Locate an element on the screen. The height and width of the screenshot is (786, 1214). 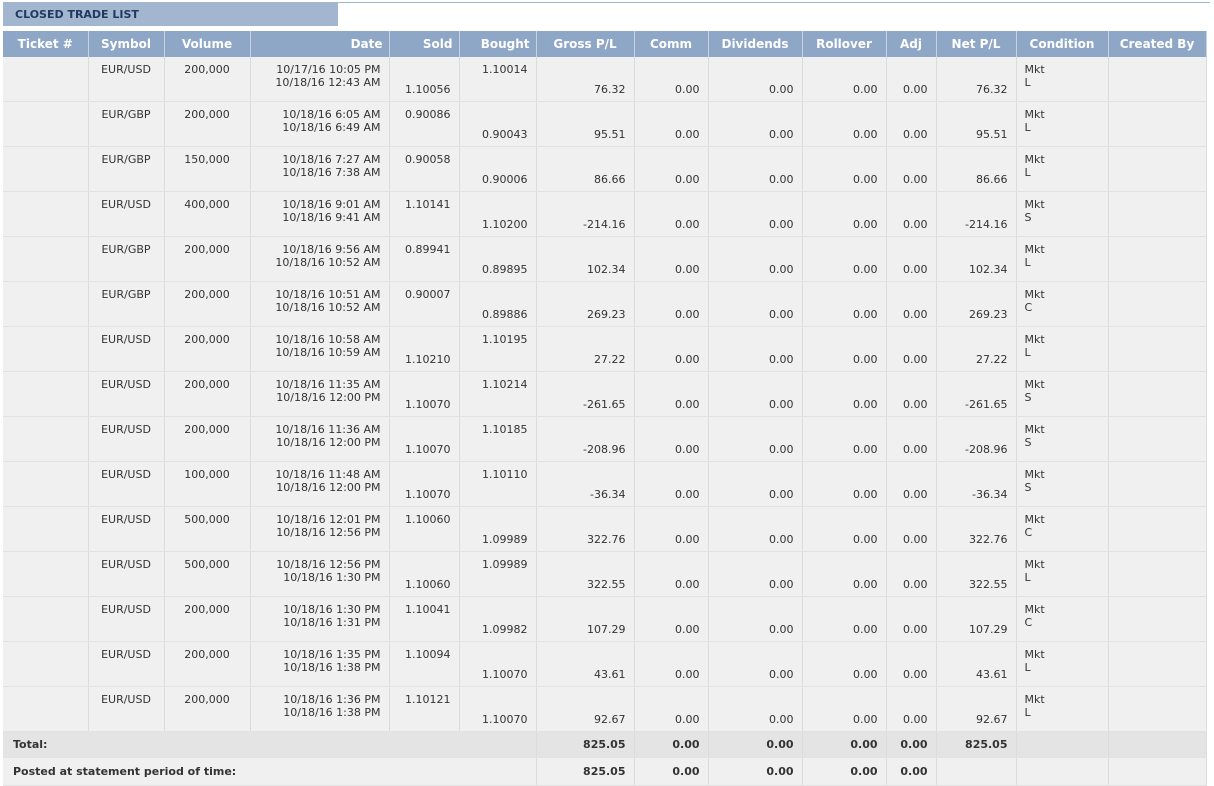
col-header-bought: Bought is located at coordinates (498, 44).